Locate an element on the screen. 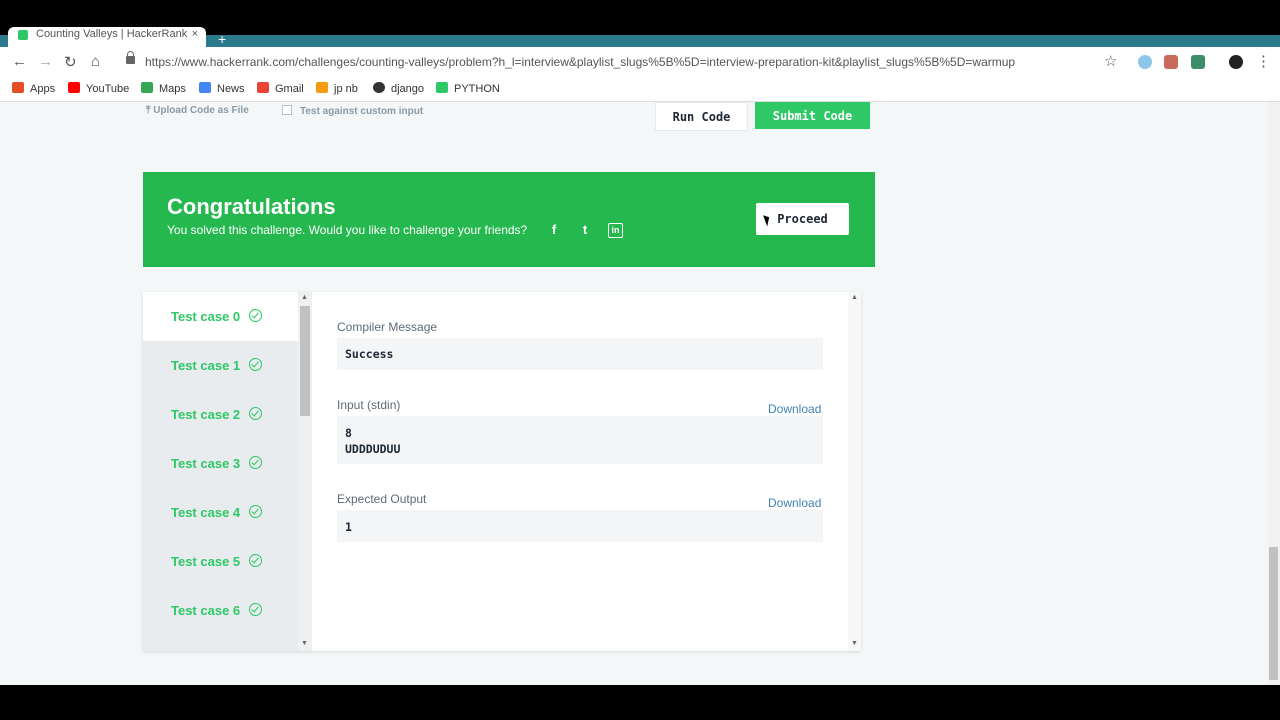 This screenshot has width=1280, height=720. home-icon: ⌂ is located at coordinates (95, 61).